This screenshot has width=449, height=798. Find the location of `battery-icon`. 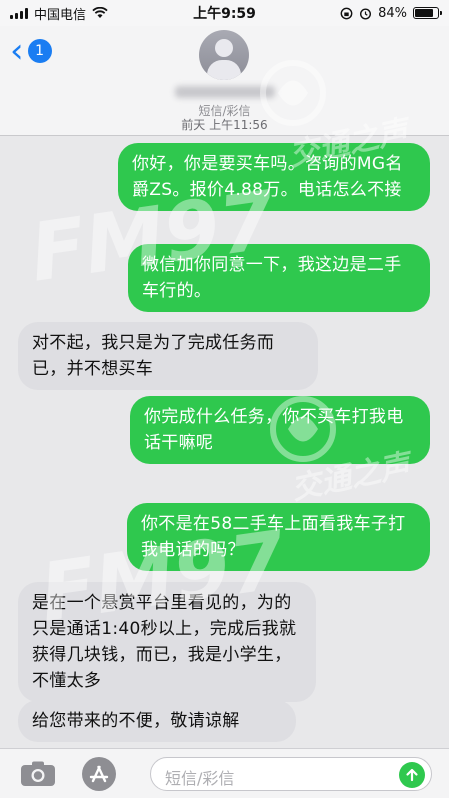

battery-icon is located at coordinates (427, 13).